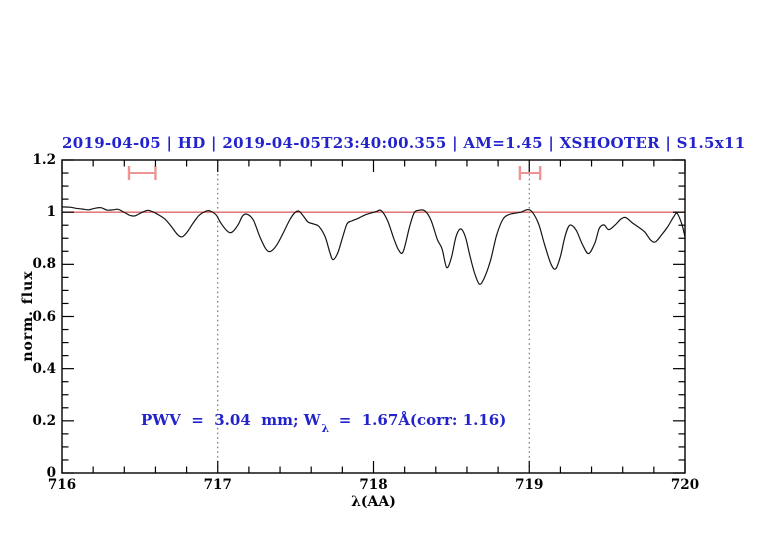 The height and width of the screenshot is (542, 782). What do you see at coordinates (217, 485) in the screenshot?
I see `x-tick-label: 717` at bounding box center [217, 485].